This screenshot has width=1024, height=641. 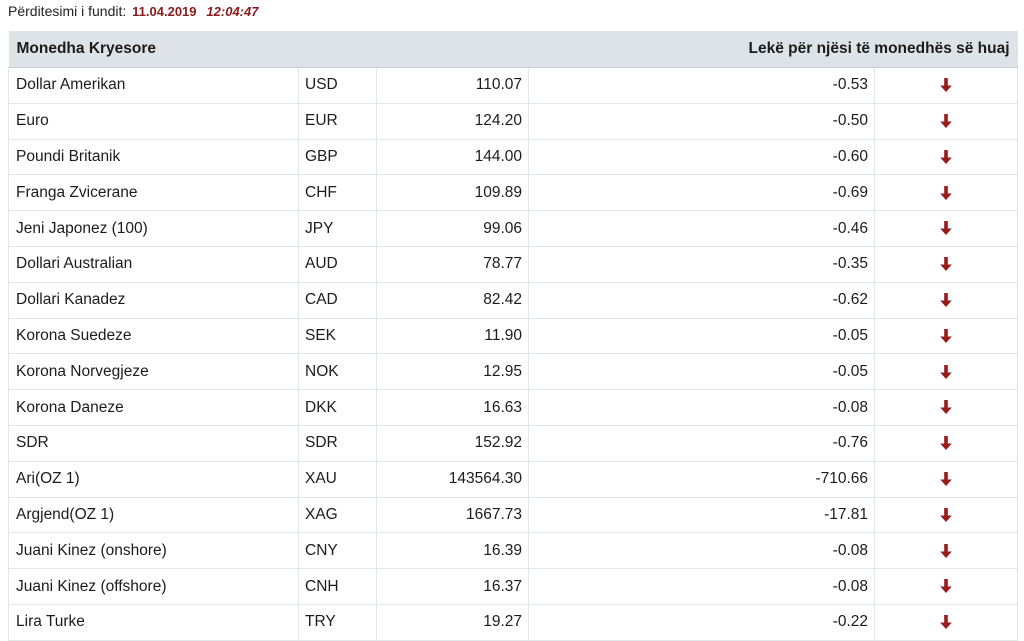 What do you see at coordinates (337, 85) in the screenshot?
I see `currency-code-cell: USD` at bounding box center [337, 85].